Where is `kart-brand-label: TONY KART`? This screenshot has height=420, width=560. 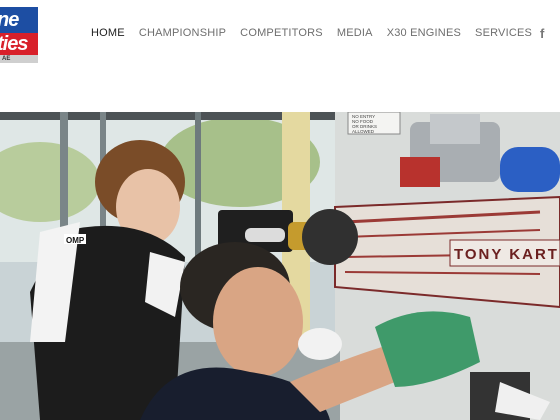 kart-brand-label: TONY KART is located at coordinates (506, 254).